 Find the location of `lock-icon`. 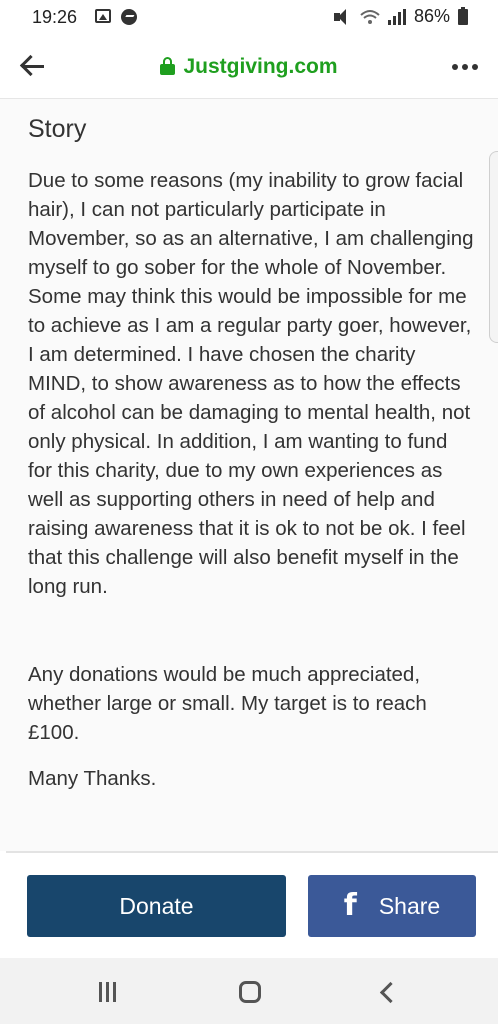

lock-icon is located at coordinates (168, 66).